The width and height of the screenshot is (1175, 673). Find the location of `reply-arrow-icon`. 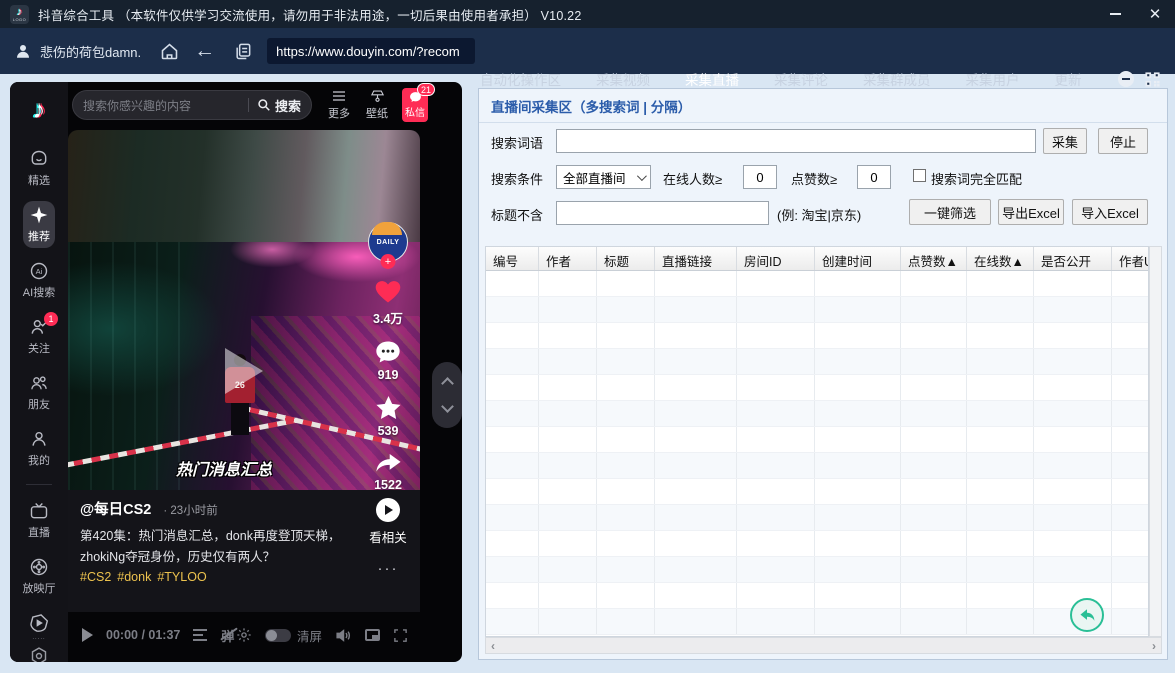

reply-arrow-icon is located at coordinates (1087, 615).